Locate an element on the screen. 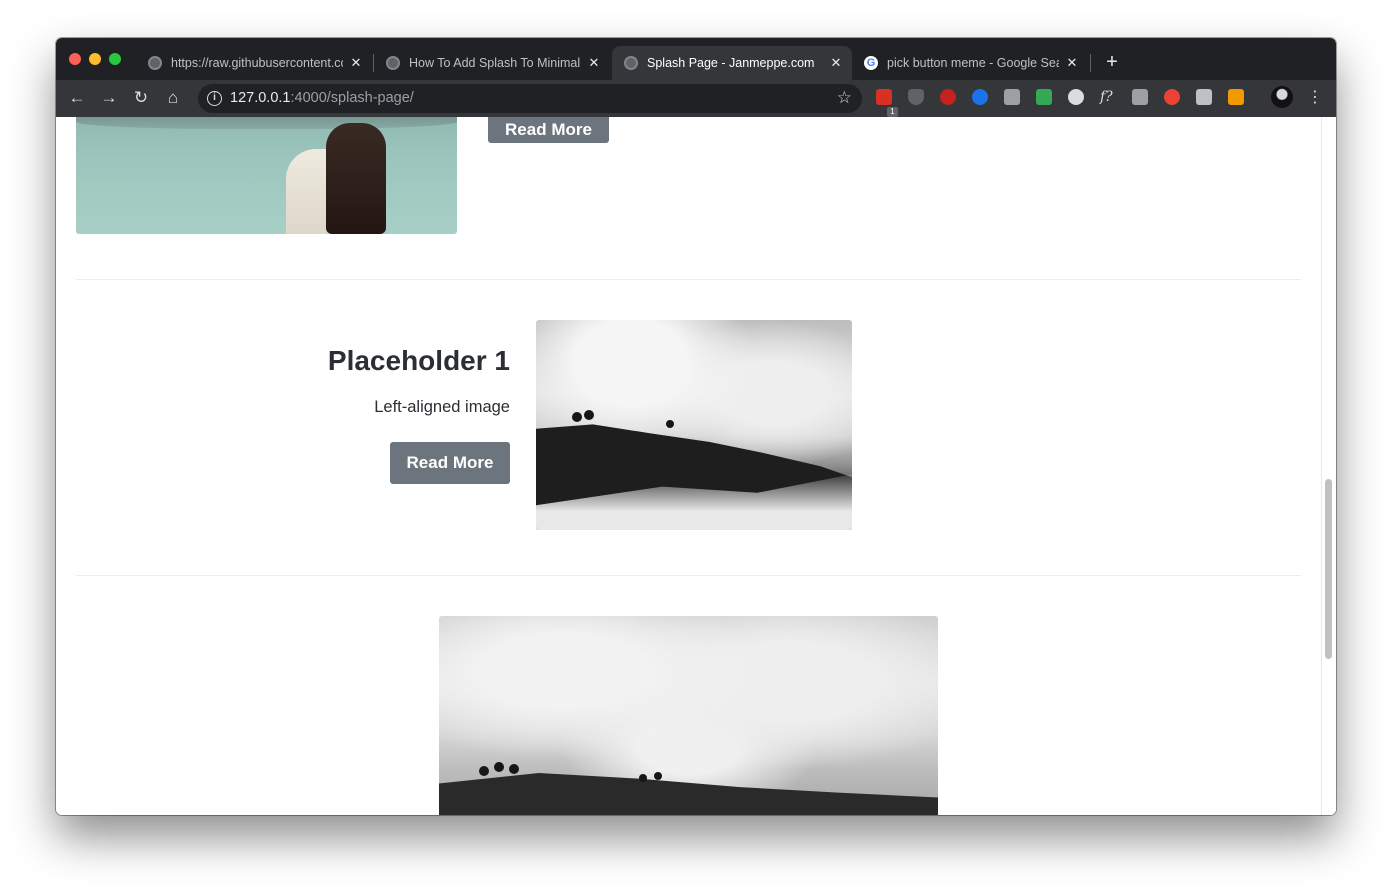 The image size is (1392, 889). feature-image-clouds is located at coordinates (694, 425).